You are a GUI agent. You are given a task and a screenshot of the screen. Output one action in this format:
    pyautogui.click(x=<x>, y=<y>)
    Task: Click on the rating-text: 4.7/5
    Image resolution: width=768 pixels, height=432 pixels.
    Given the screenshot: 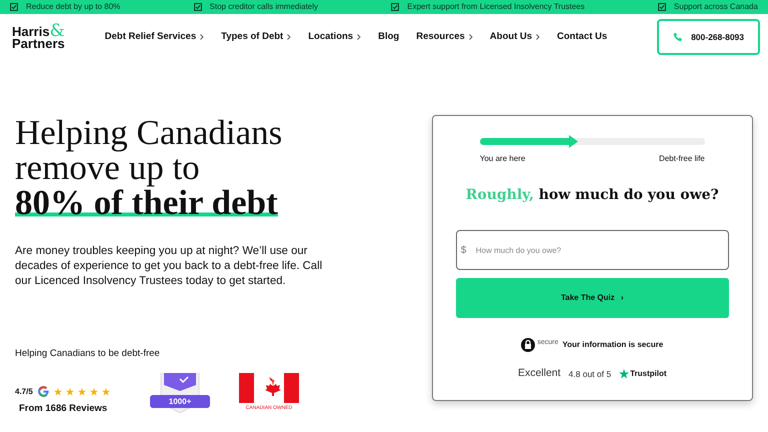 What is the action you would take?
    pyautogui.click(x=24, y=392)
    